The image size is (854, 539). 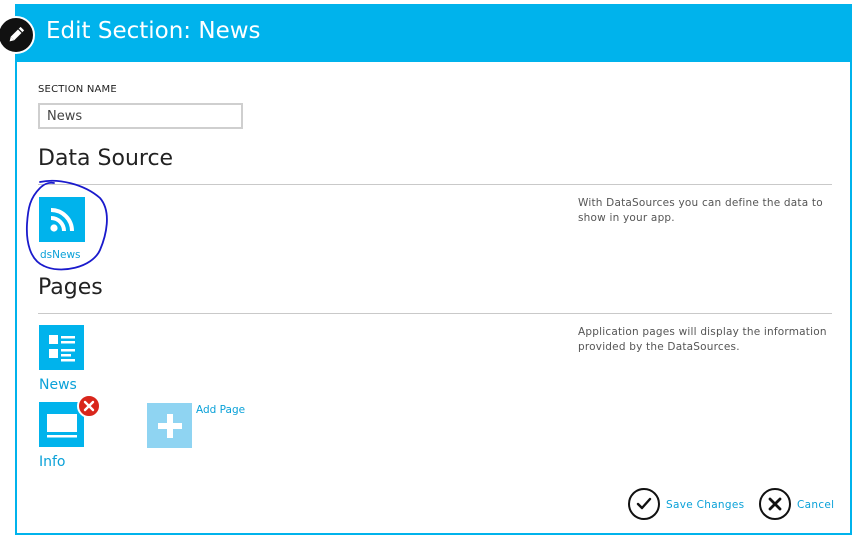 I want to click on checkmark-icon, so click(x=644, y=503).